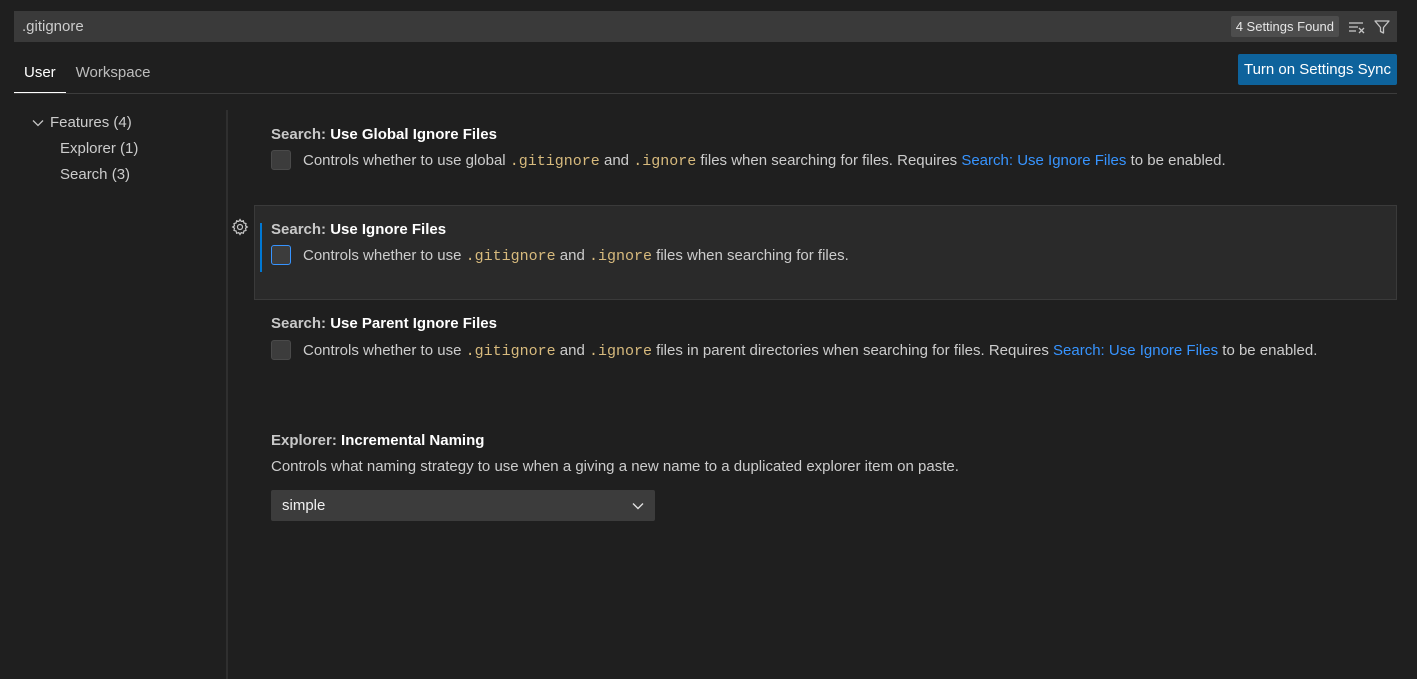 The height and width of the screenshot is (679, 1417). I want to click on toc-item-explorer: Explorer (1), so click(124, 149).